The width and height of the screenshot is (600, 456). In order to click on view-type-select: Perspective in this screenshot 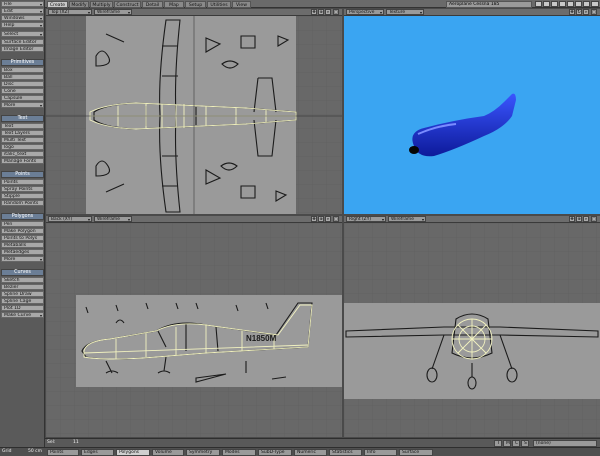, I will do `click(365, 12)`.